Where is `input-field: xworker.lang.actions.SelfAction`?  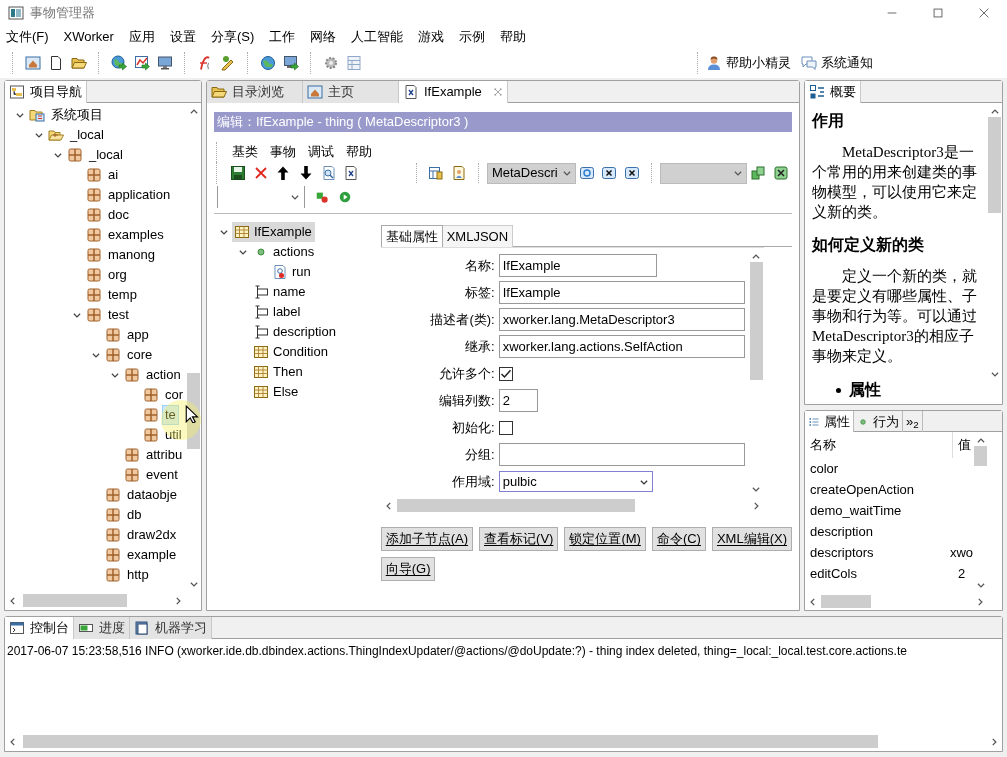 input-field: xworker.lang.actions.SelfAction is located at coordinates (621, 346).